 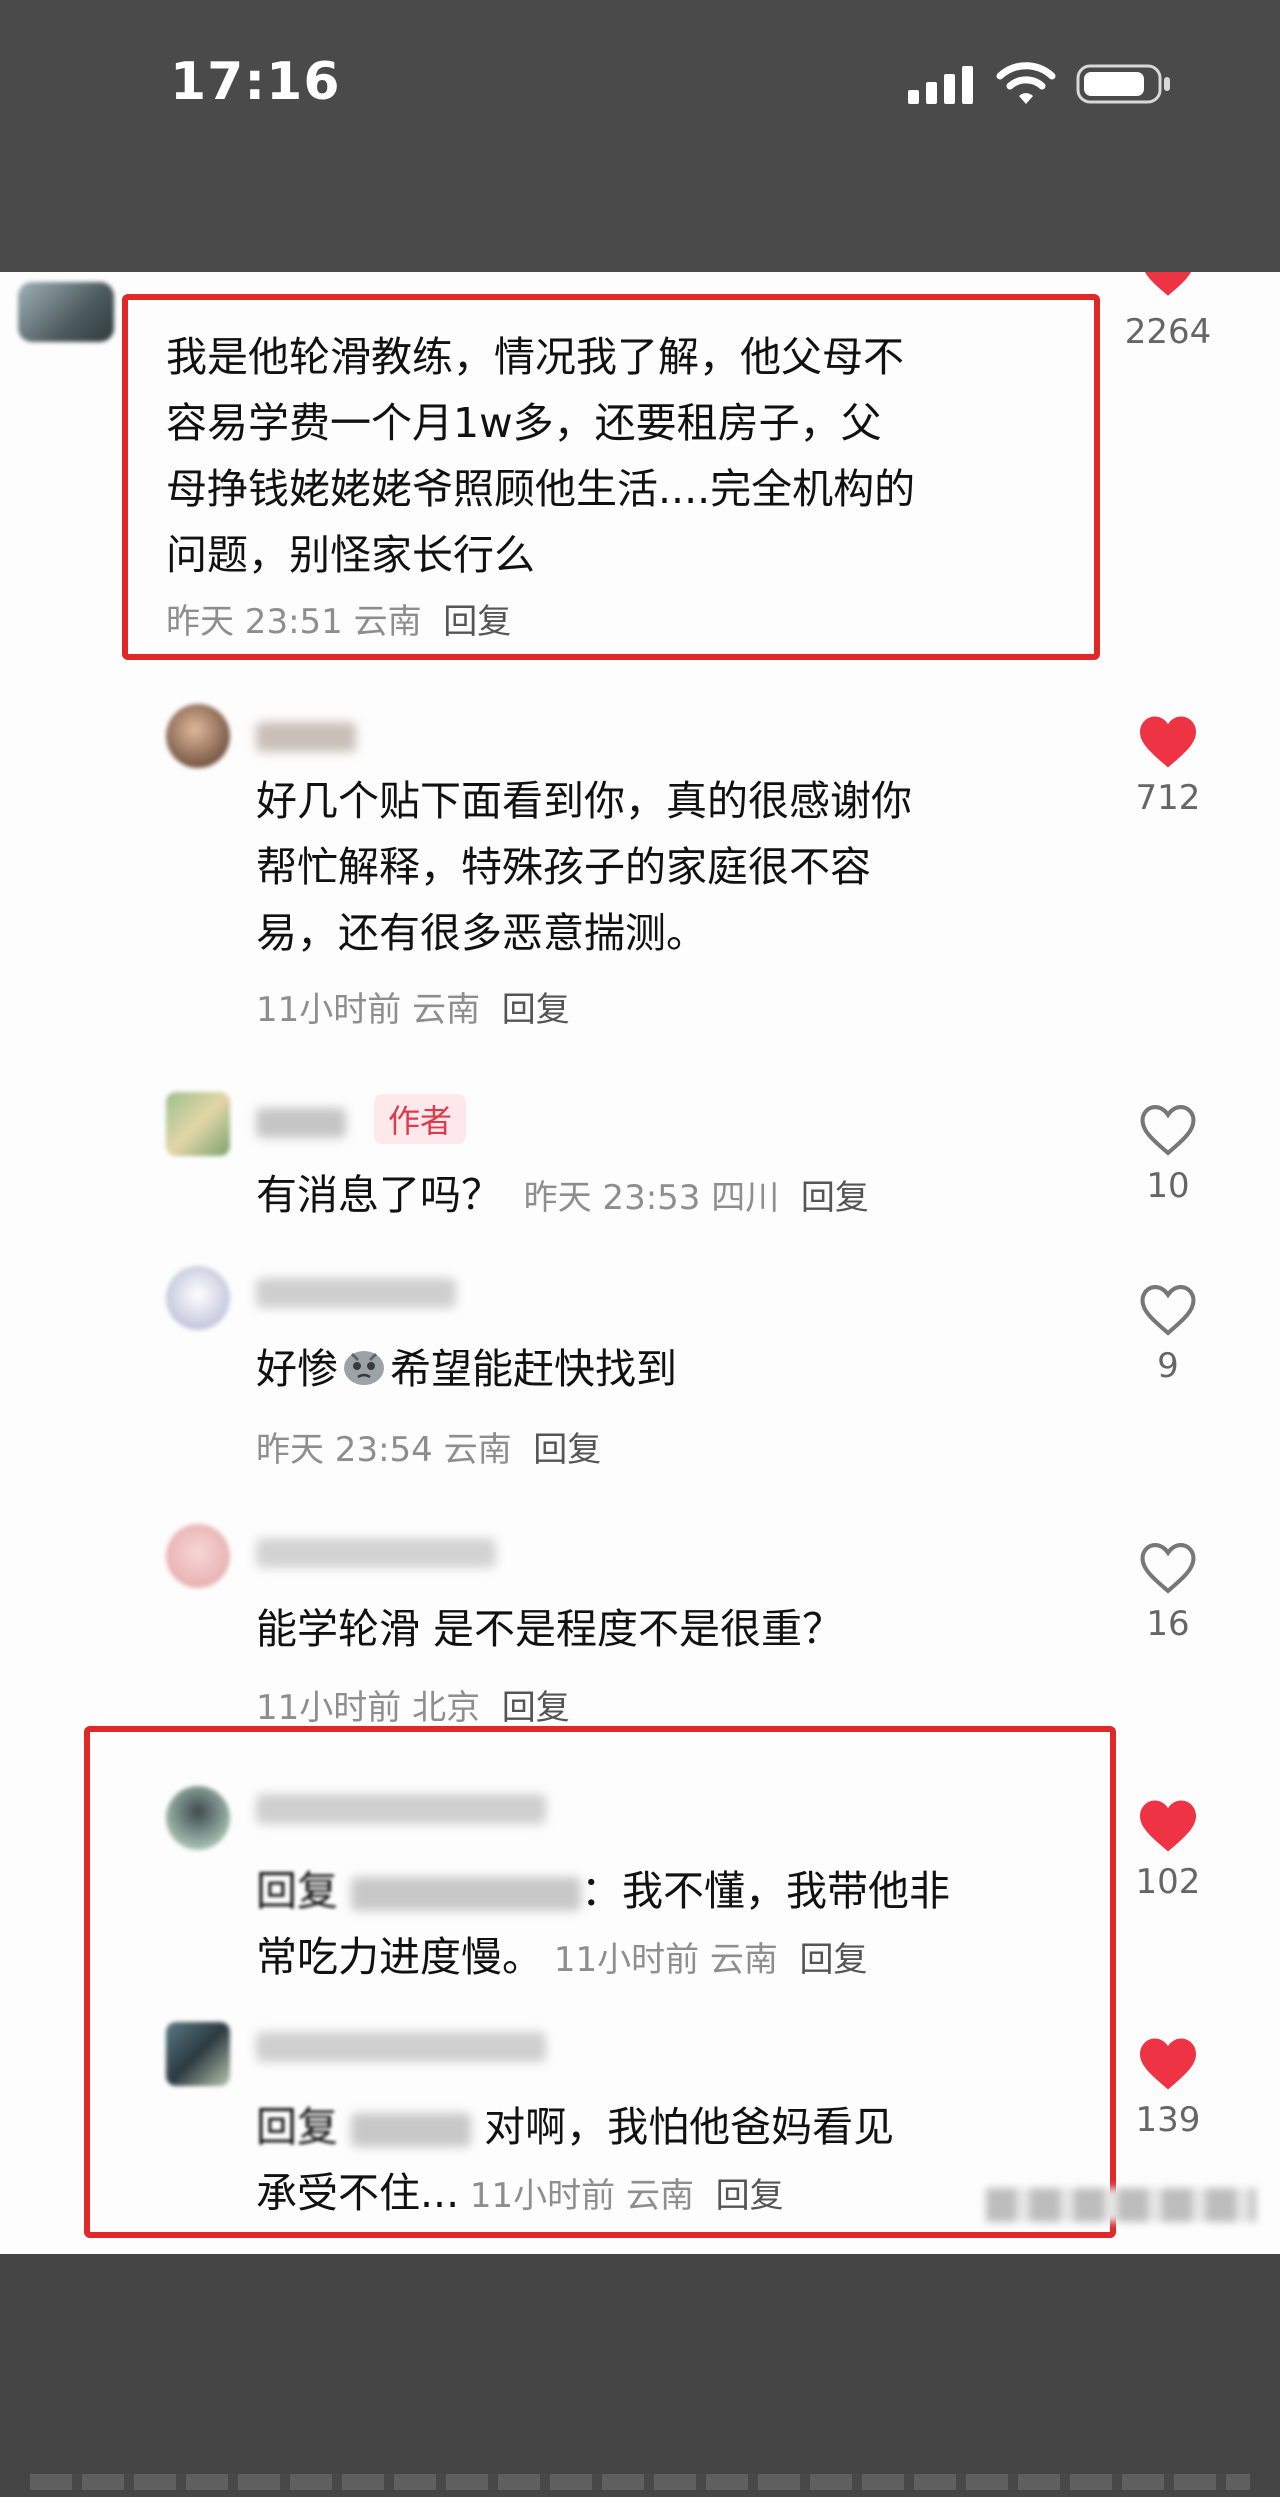 I want to click on like-button: 139, so click(x=1168, y=2088).